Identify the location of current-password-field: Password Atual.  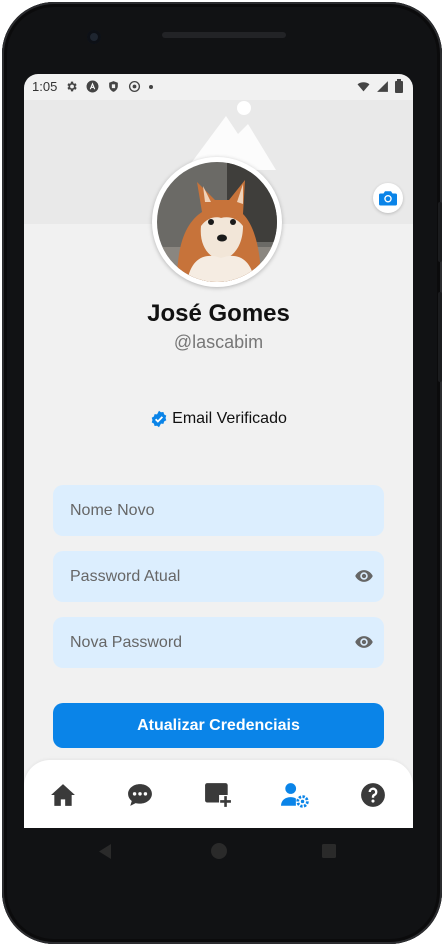
(218, 576).